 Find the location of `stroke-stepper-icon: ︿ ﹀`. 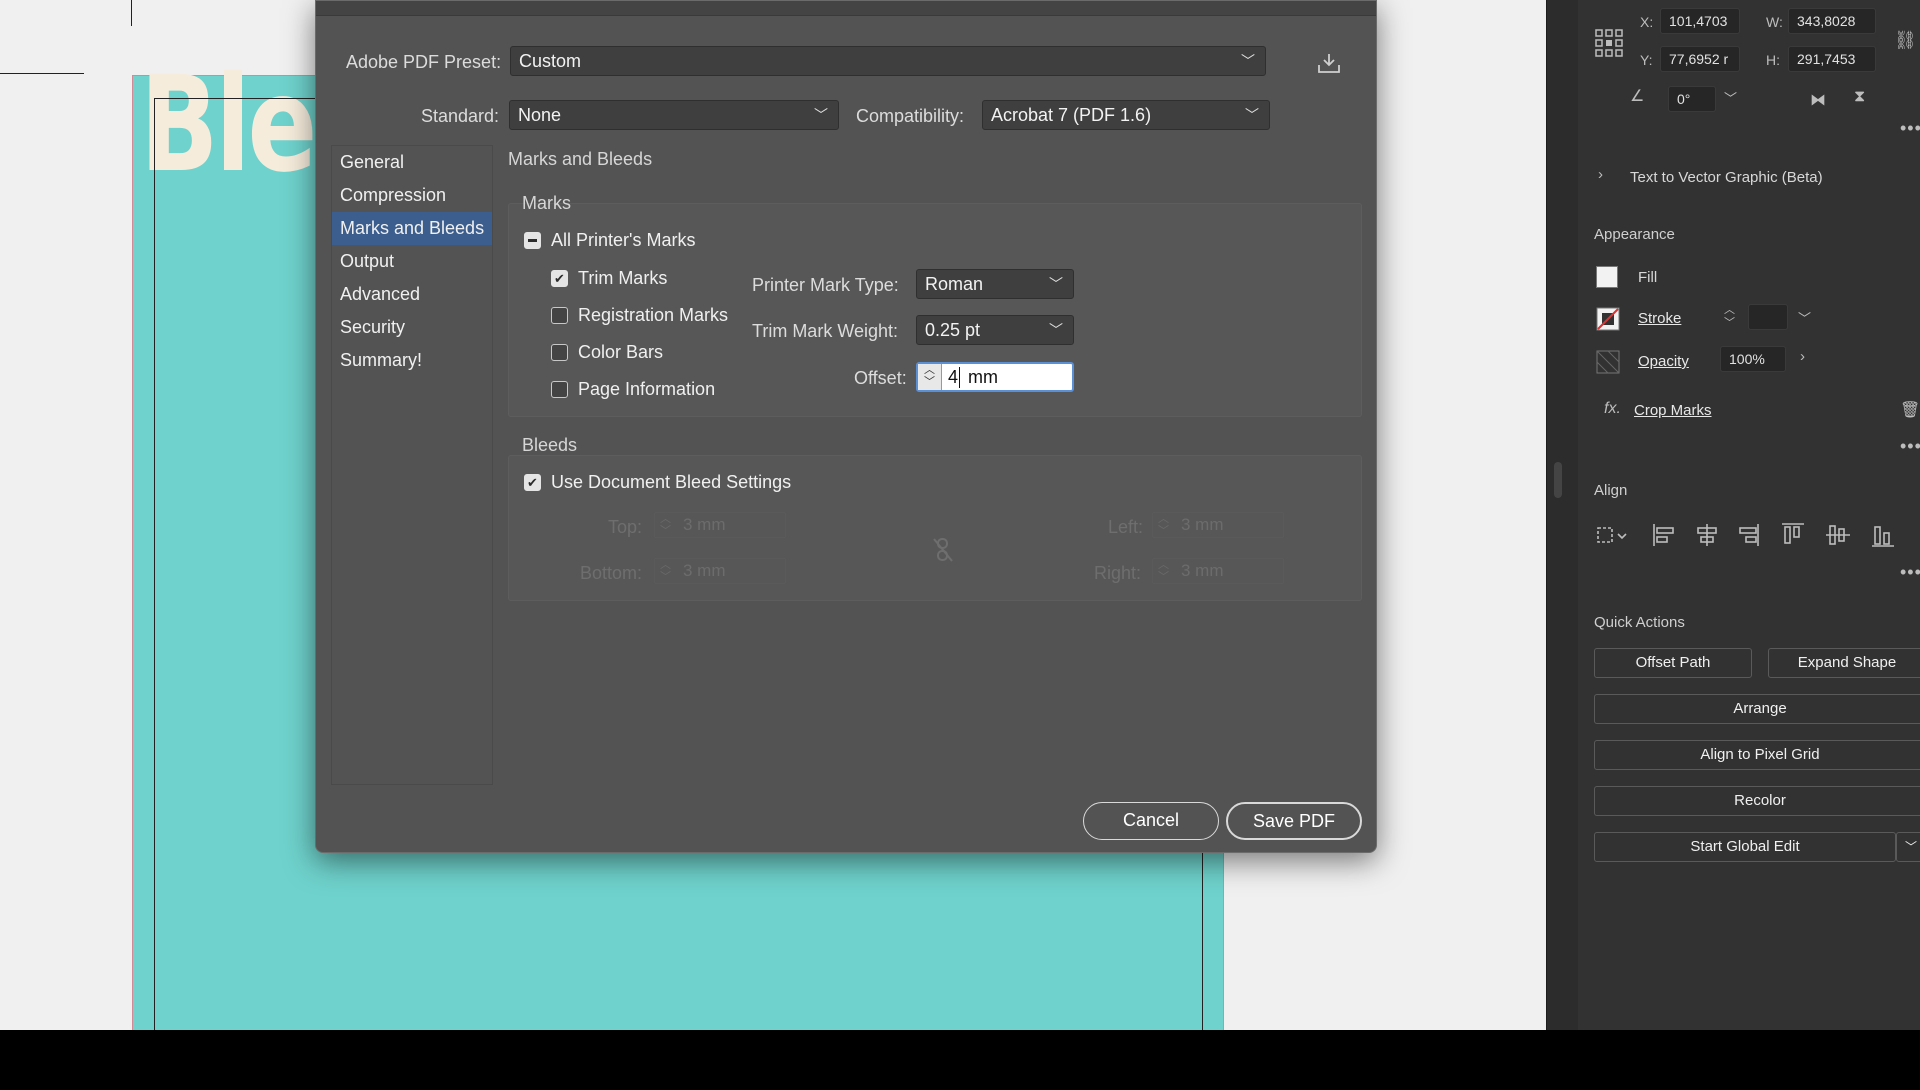

stroke-stepper-icon: ︿ ﹀ is located at coordinates (1729, 317).